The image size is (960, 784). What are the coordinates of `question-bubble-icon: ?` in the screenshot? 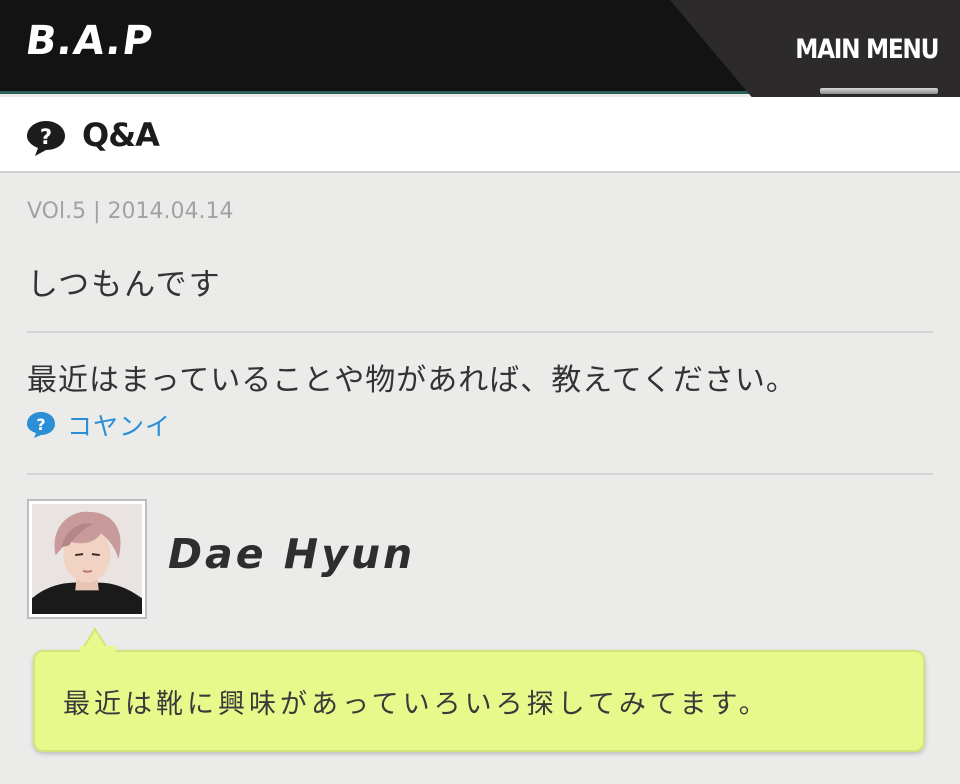 It's located at (46, 138).